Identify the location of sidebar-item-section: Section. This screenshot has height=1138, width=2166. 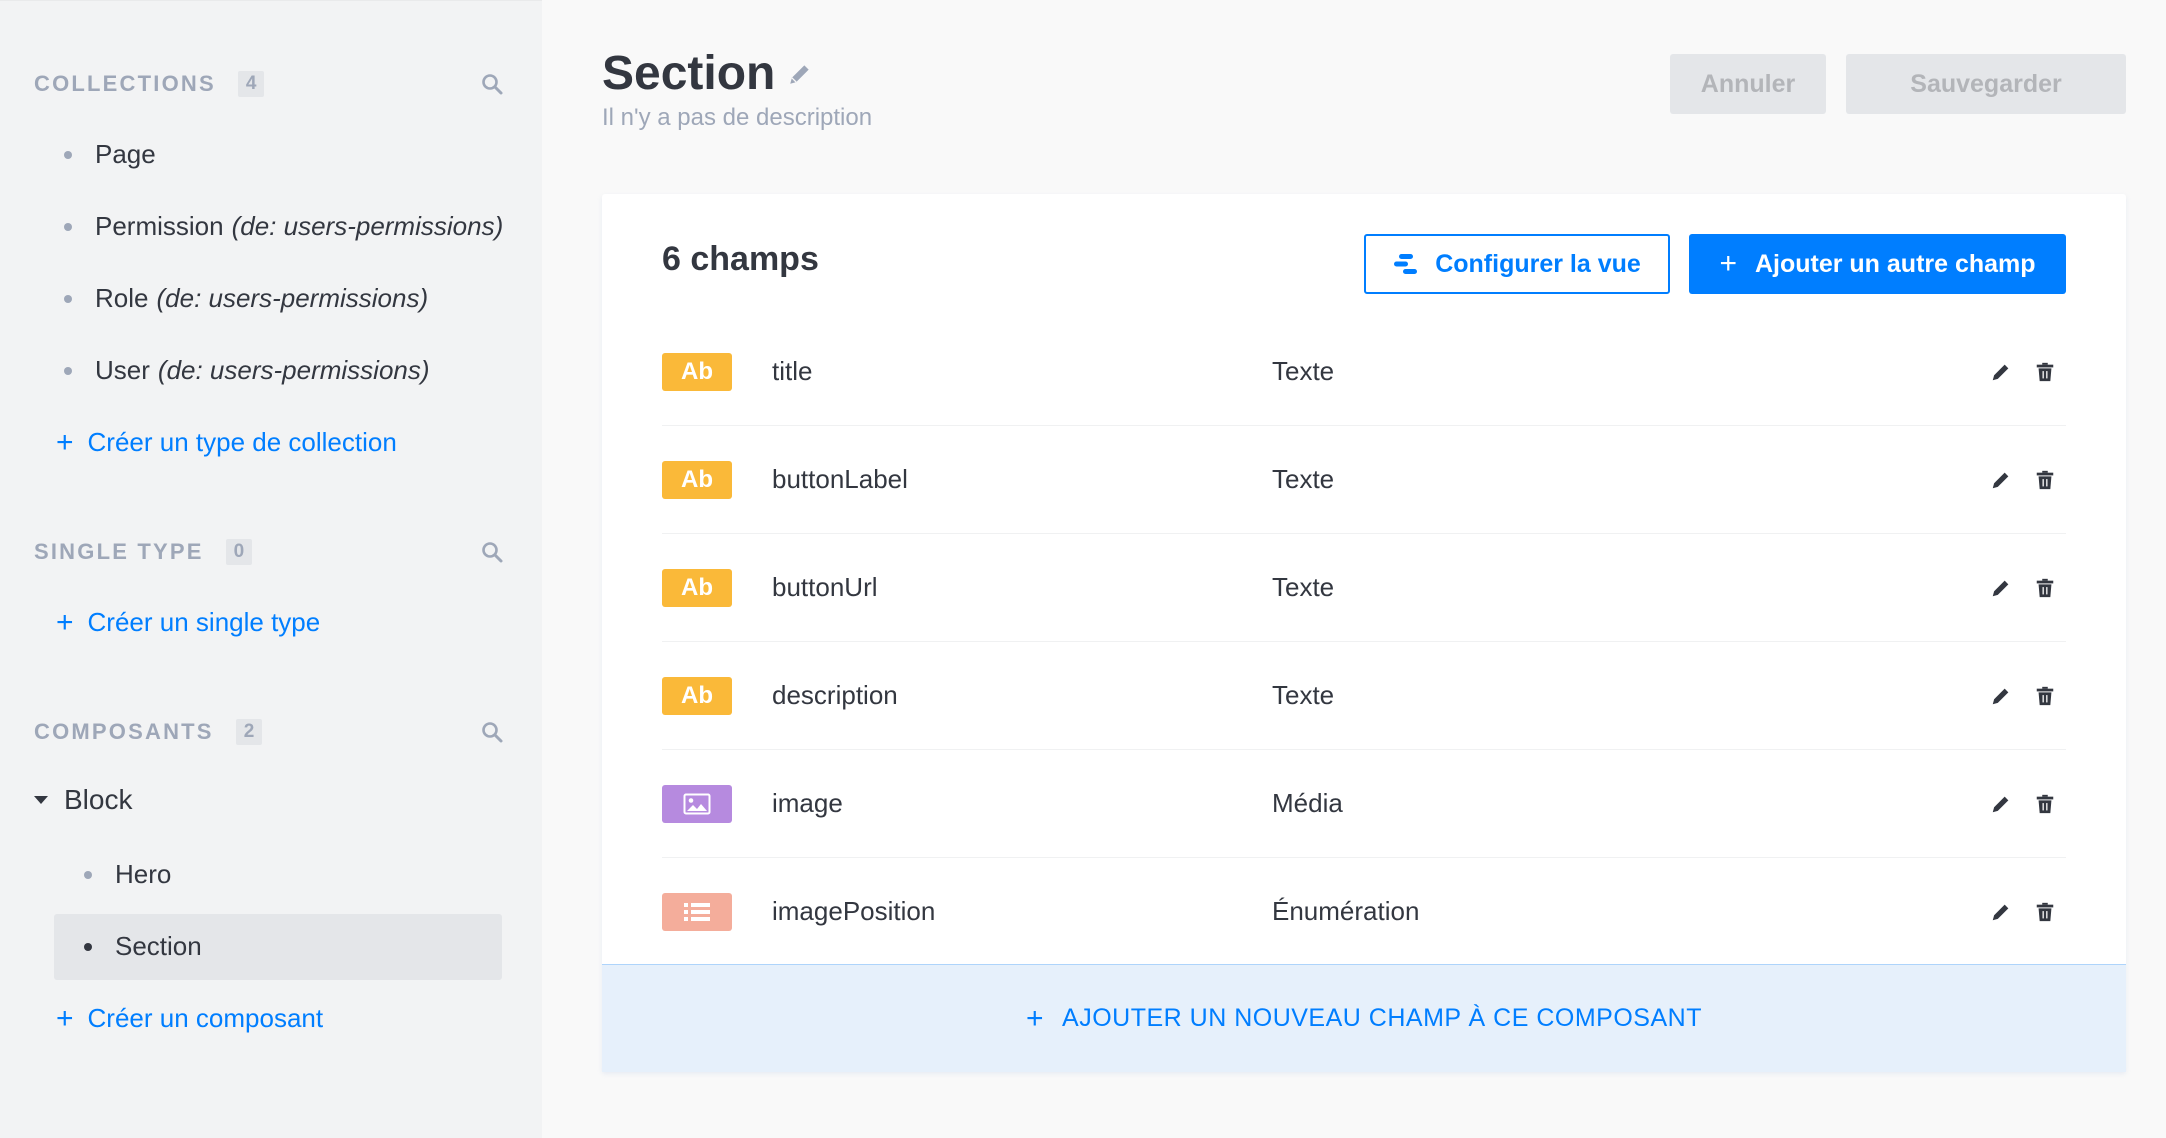
(143, 946).